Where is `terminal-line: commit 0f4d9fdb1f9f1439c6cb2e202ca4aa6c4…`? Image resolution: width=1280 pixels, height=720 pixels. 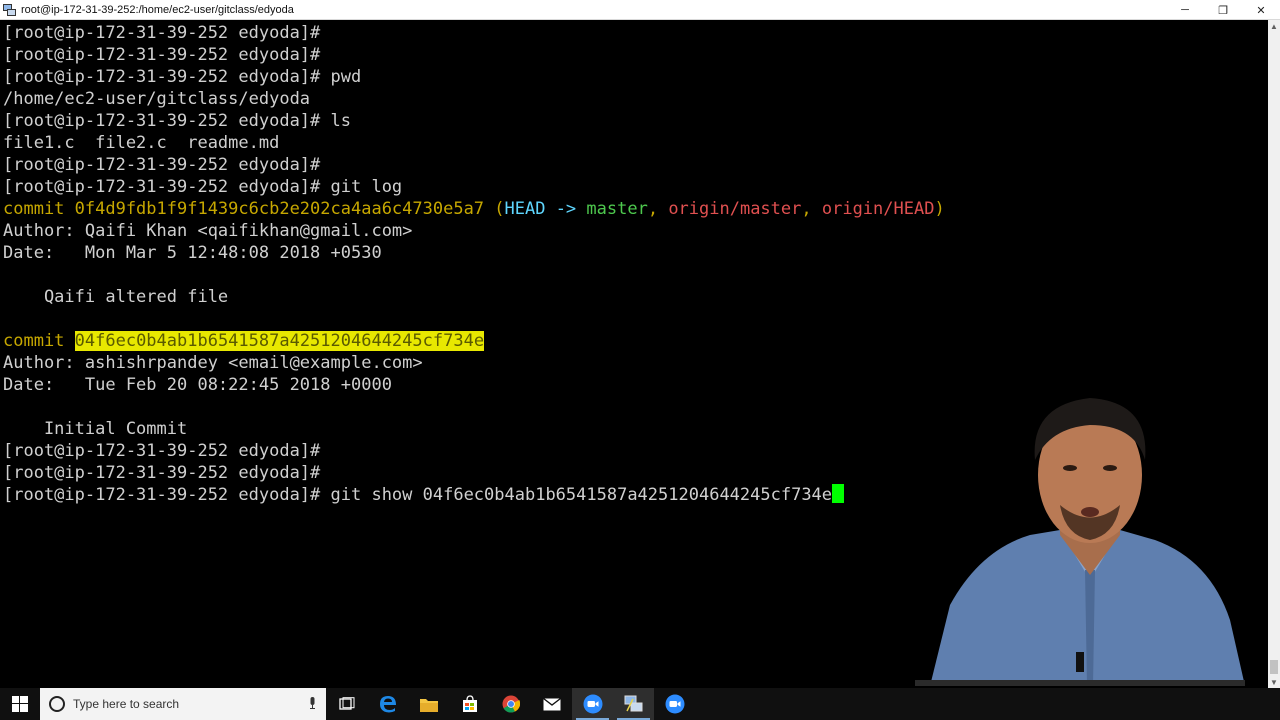 terminal-line: commit 0f4d9fdb1f9f1439c6cb2e202ca4aa6c4… is located at coordinates (635, 209).